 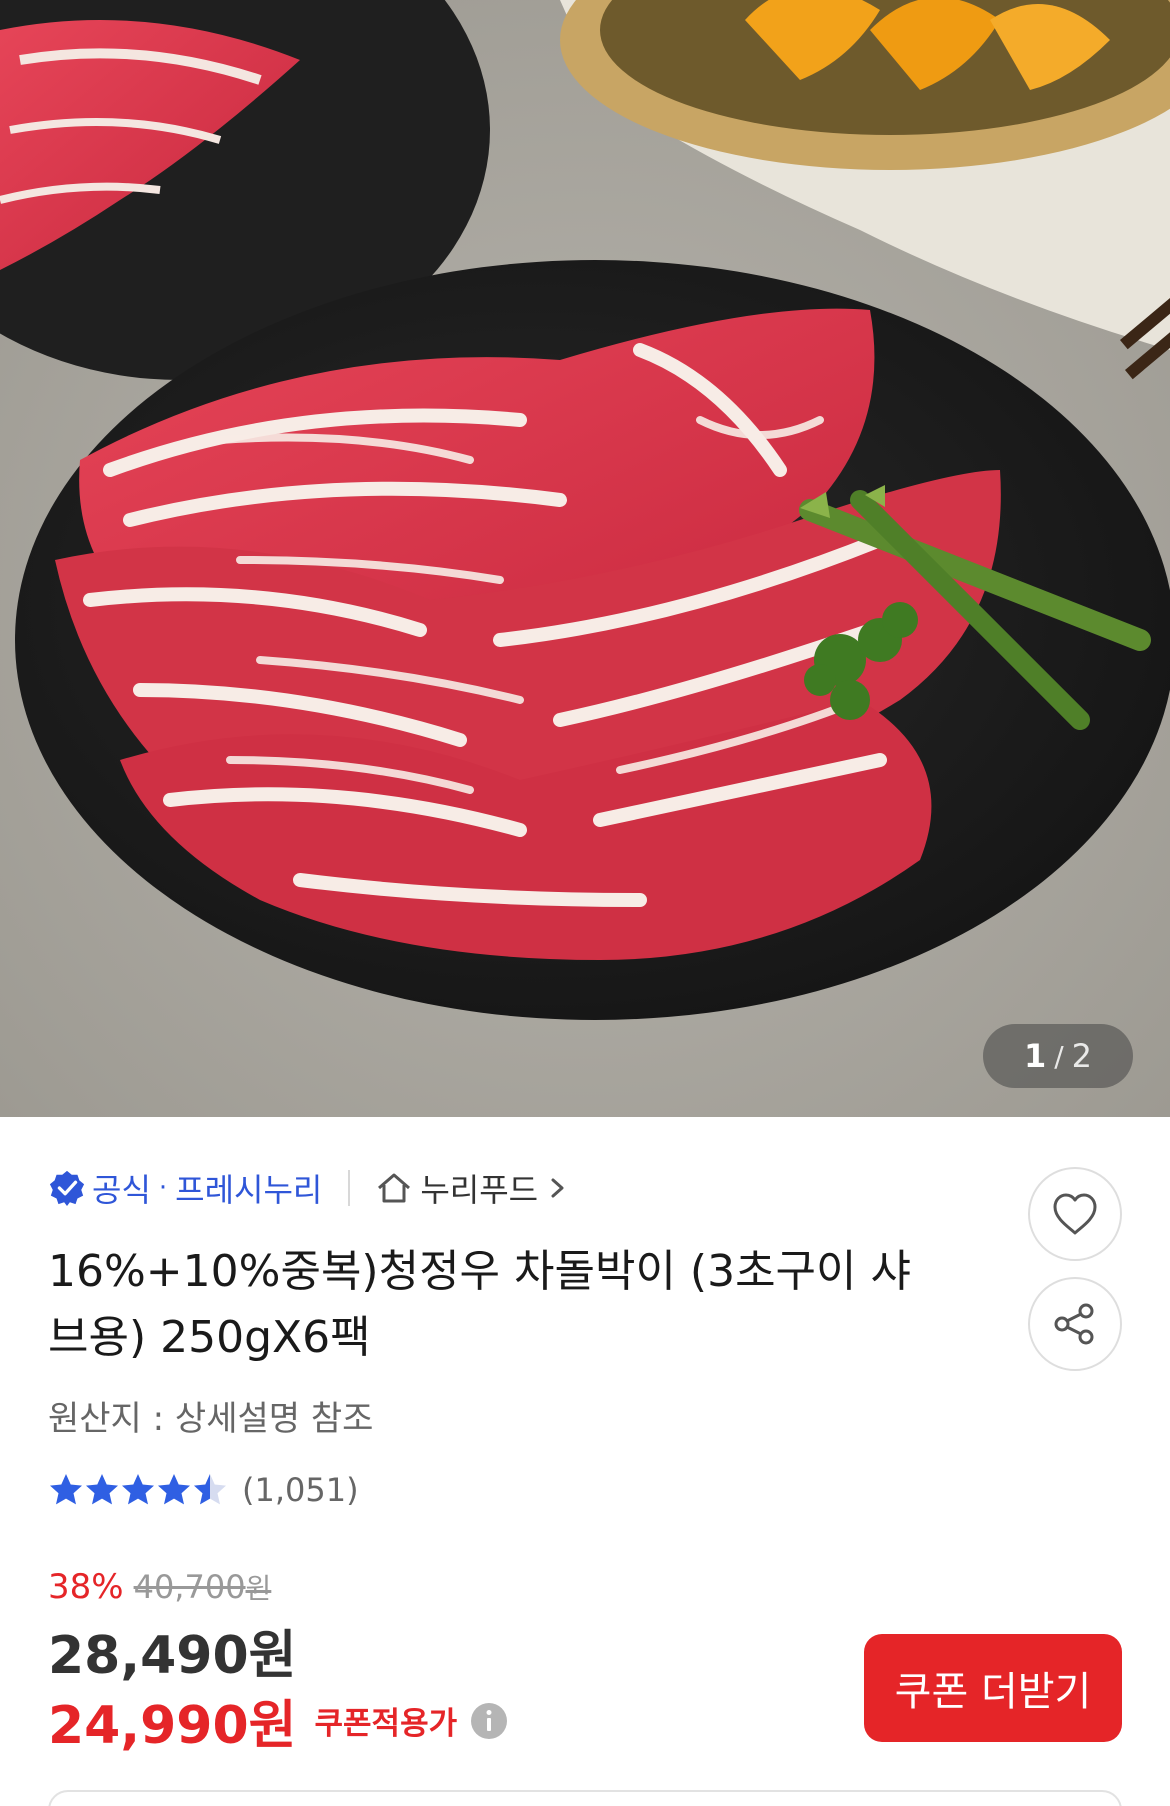 I want to click on original-price: 40,700원, so click(x=203, y=1587).